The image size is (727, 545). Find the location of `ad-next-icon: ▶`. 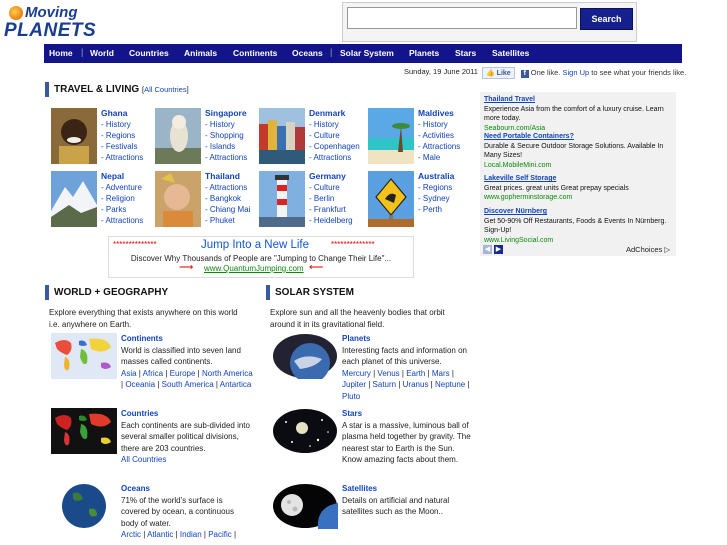

ad-next-icon: ▶ is located at coordinates (498, 249).